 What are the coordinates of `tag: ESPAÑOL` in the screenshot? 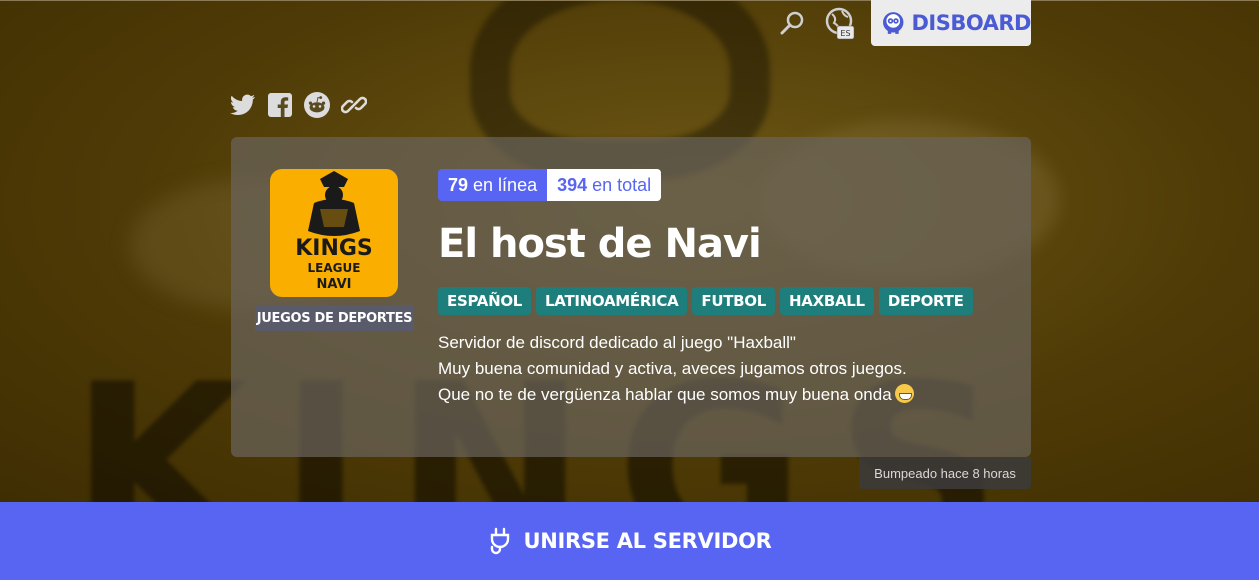 It's located at (485, 301).